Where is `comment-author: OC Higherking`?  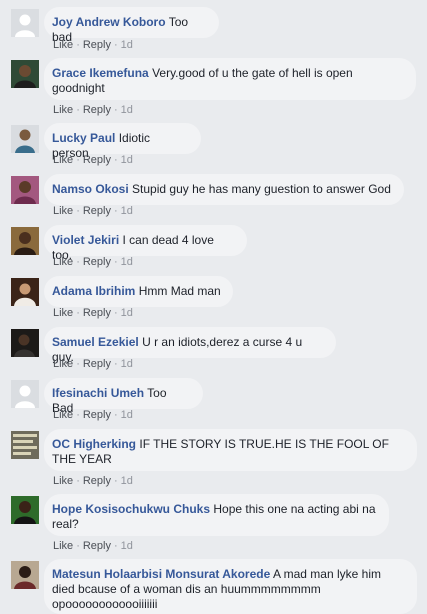
comment-author: OC Higherking is located at coordinates (94, 444).